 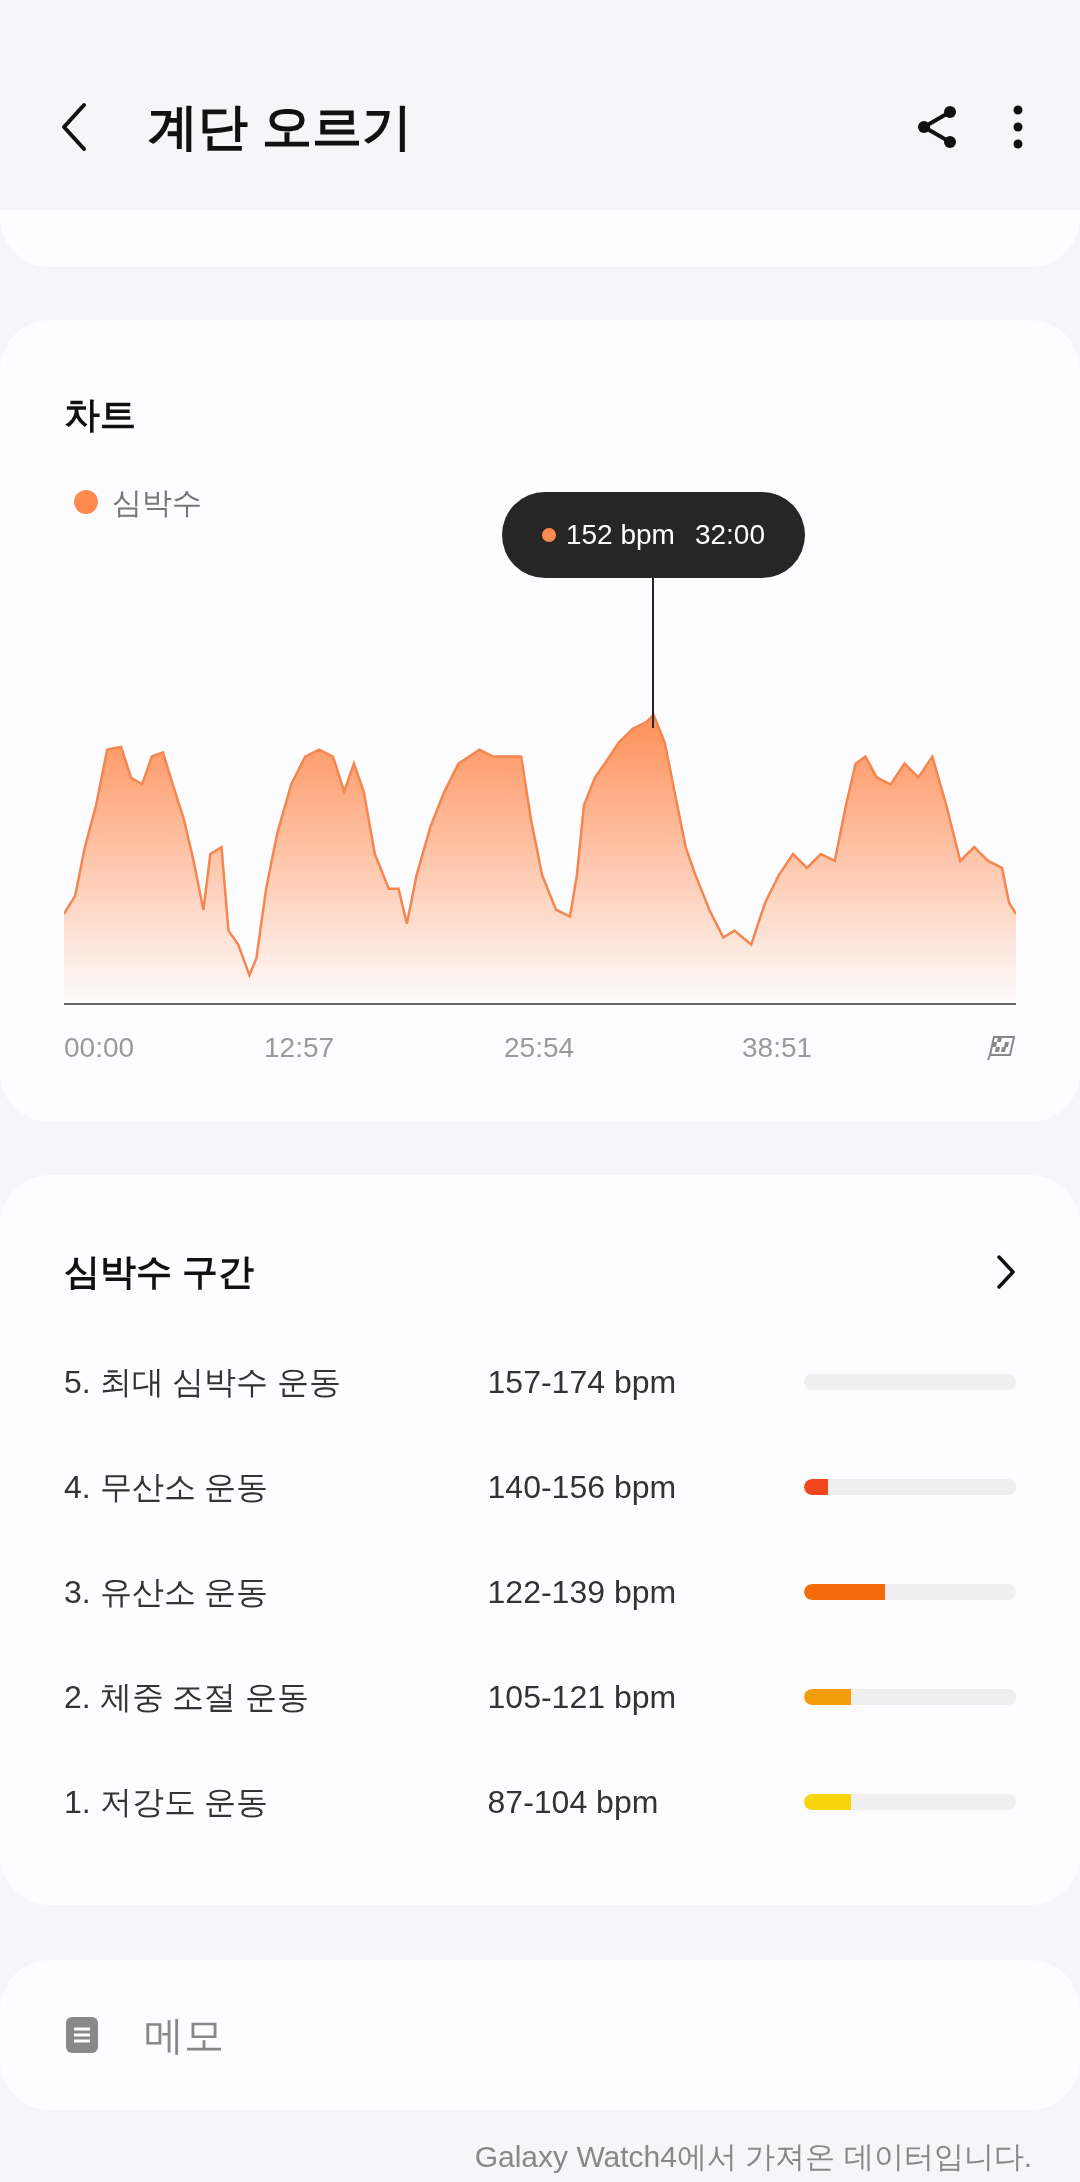 I want to click on axis-label: 12:57, so click(x=299, y=1047).